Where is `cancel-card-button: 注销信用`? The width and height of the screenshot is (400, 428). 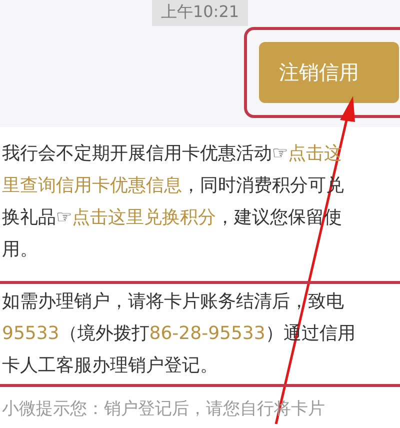 cancel-card-button: 注销信用 is located at coordinates (329, 72).